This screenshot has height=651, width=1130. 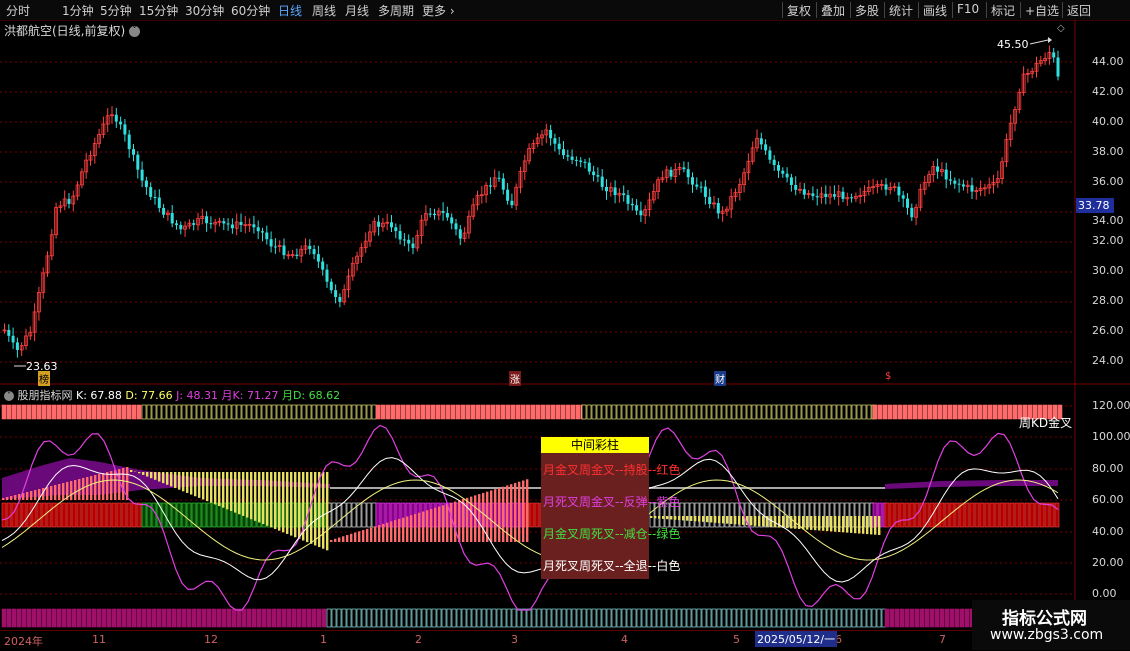 What do you see at coordinates (1108, 270) in the screenshot?
I see `price-axis-label: 30.00` at bounding box center [1108, 270].